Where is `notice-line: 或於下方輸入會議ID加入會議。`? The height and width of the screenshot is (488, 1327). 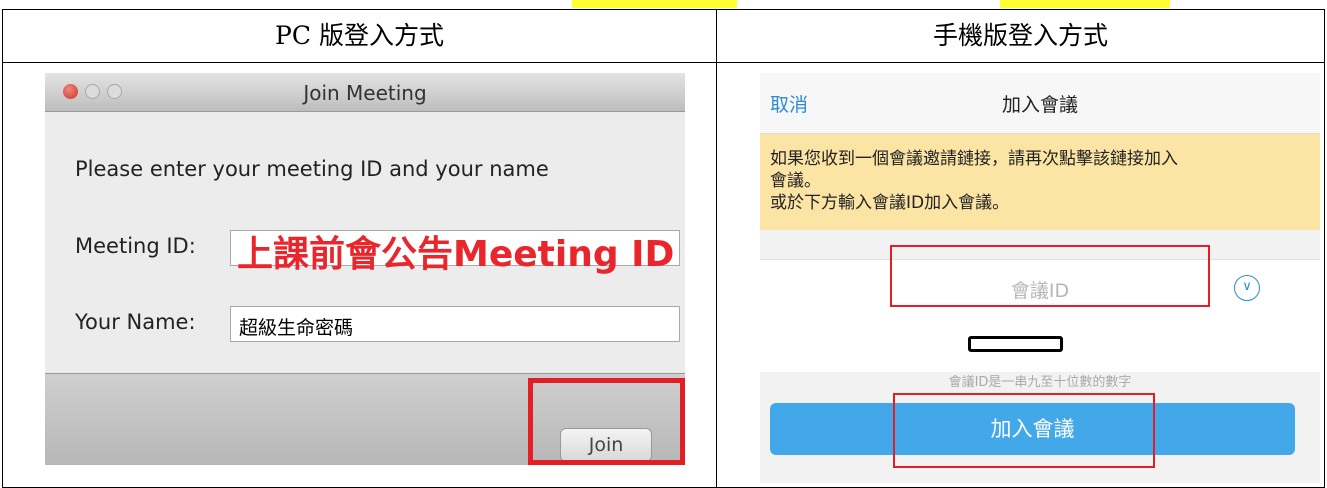 notice-line: 或於下方輸入會議ID加入會議。 is located at coordinates (890, 203).